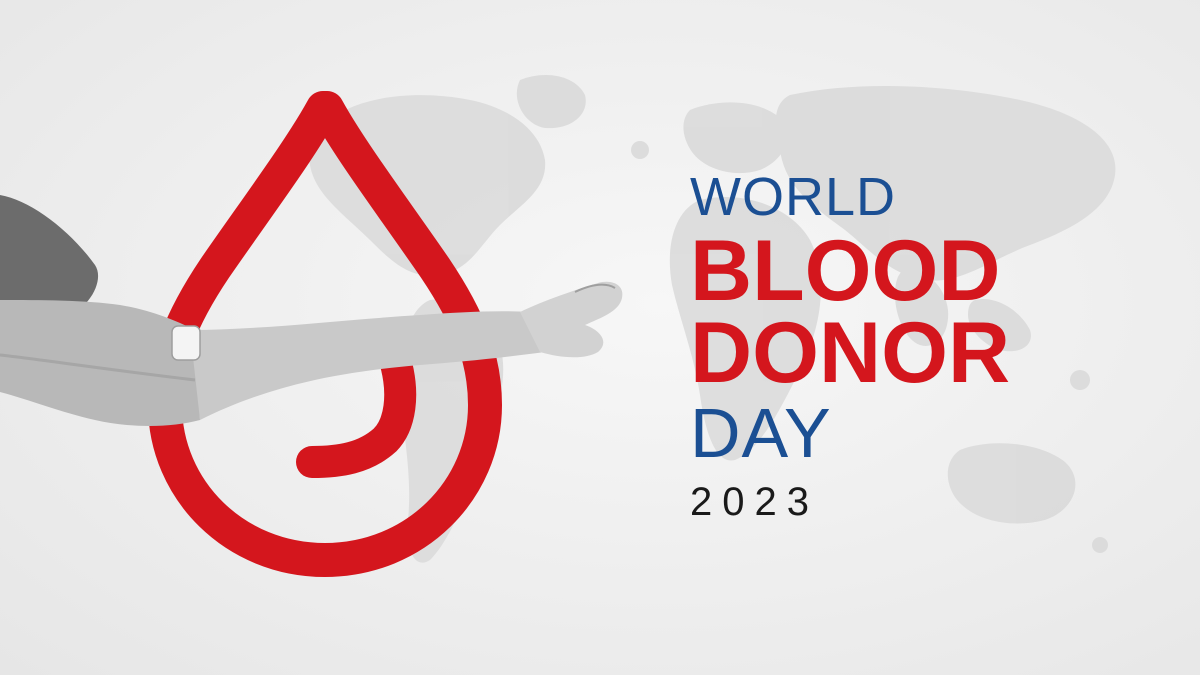 Image resolution: width=1200 pixels, height=675 pixels. Describe the element at coordinates (186, 343) in the screenshot. I see `bandage-icon` at that location.